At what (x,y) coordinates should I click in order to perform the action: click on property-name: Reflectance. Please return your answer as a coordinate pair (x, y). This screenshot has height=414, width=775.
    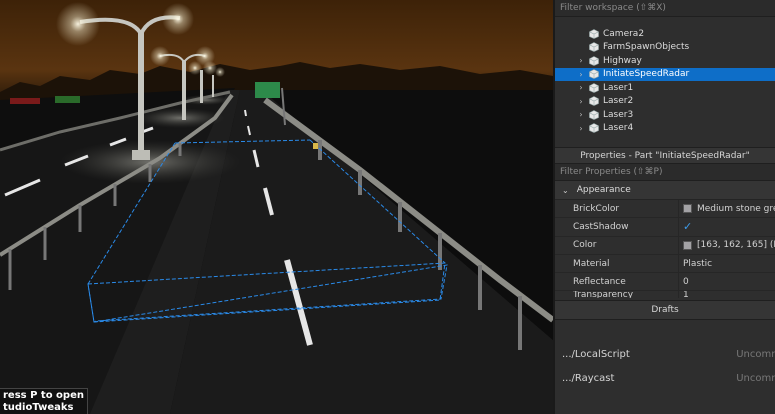
    Looking at the image, I should click on (617, 282).